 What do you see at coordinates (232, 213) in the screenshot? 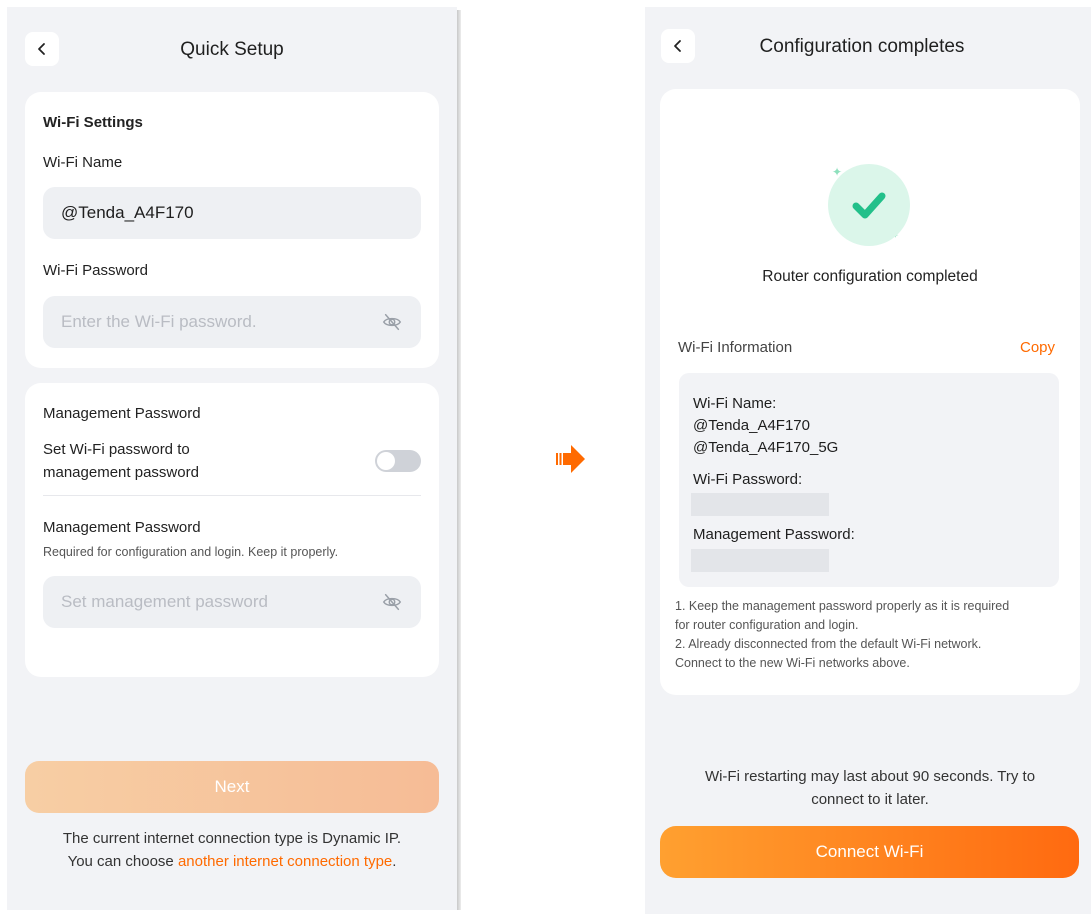
I see `wifi-name-field: @Tenda_A4F170` at bounding box center [232, 213].